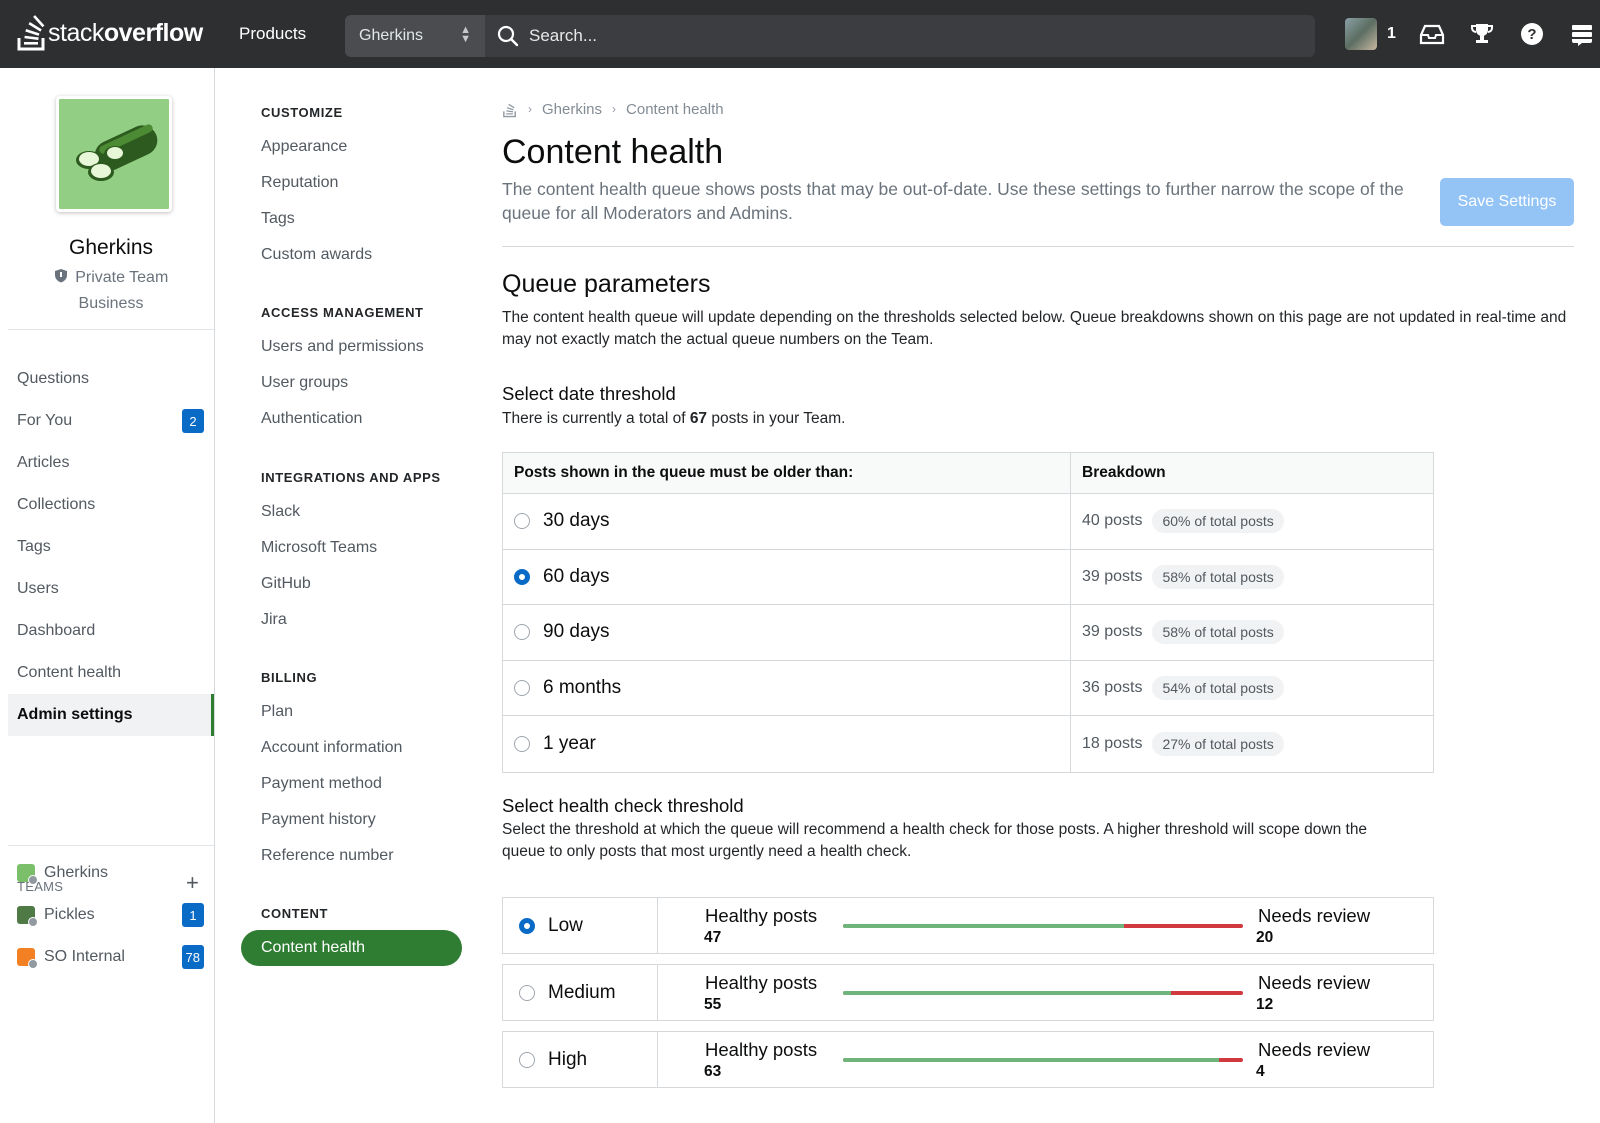 The width and height of the screenshot is (1600, 1123). I want to click on total-posts-count: 67, so click(698, 418).